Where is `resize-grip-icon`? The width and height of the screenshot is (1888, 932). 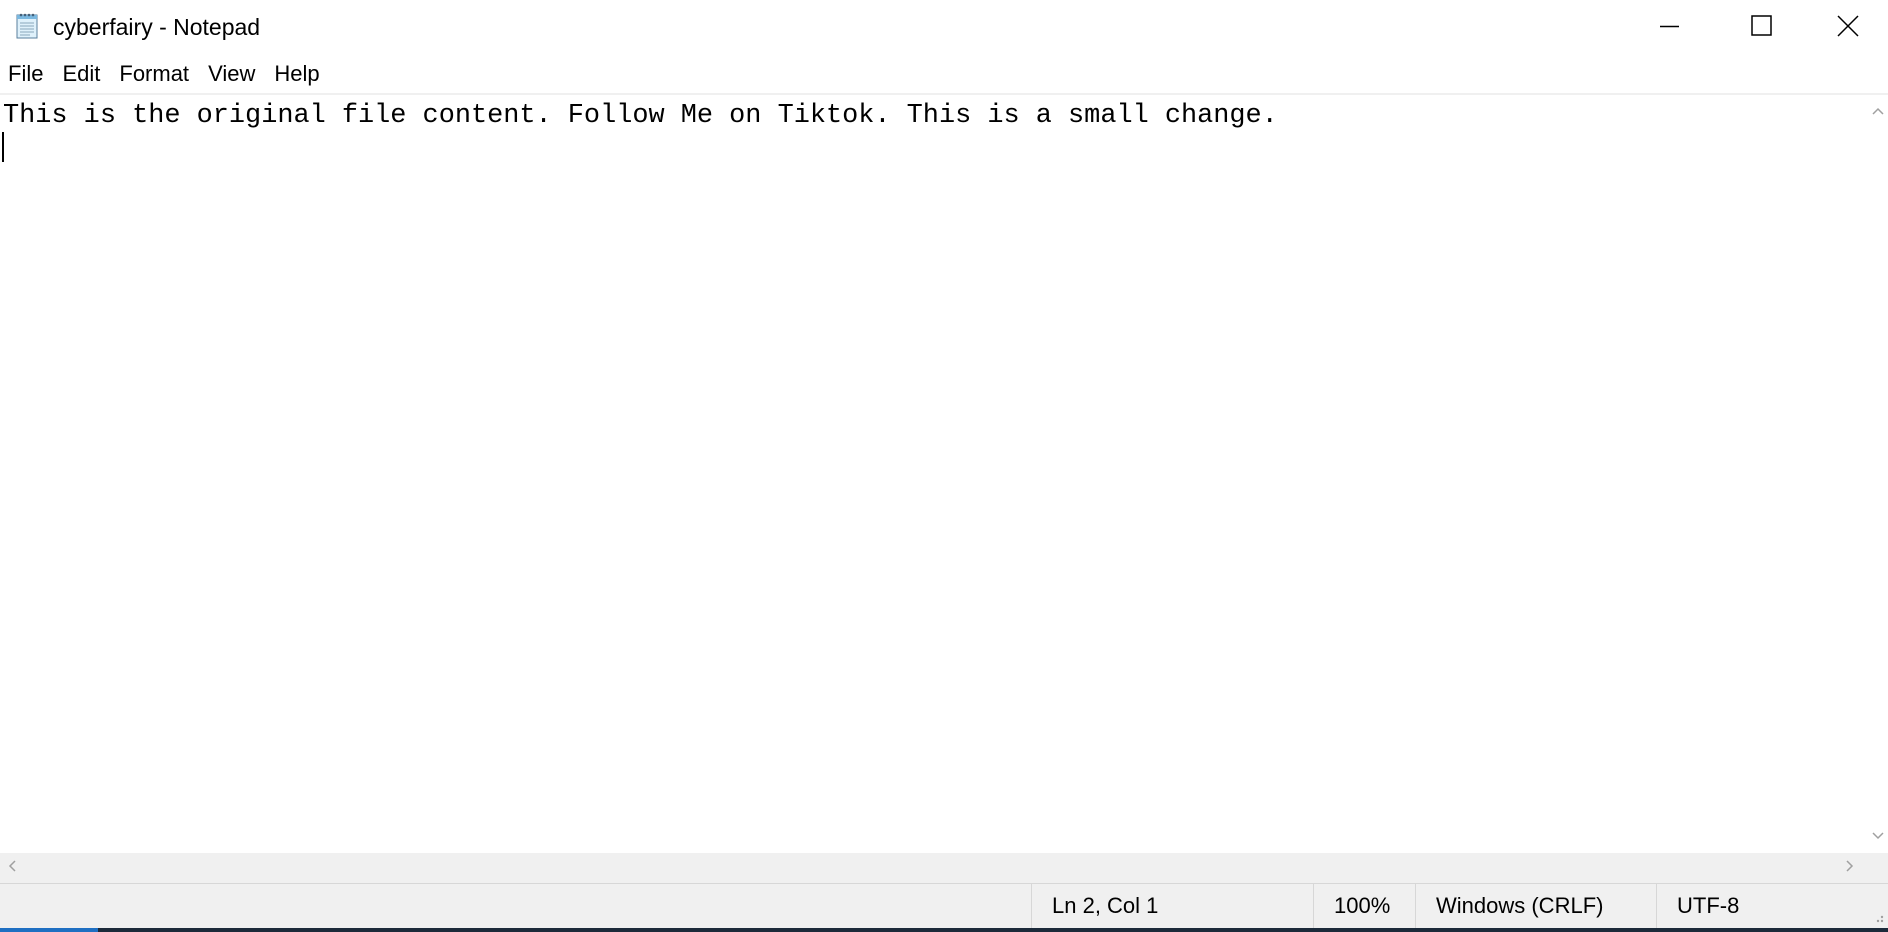 resize-grip-icon is located at coordinates (1876, 915).